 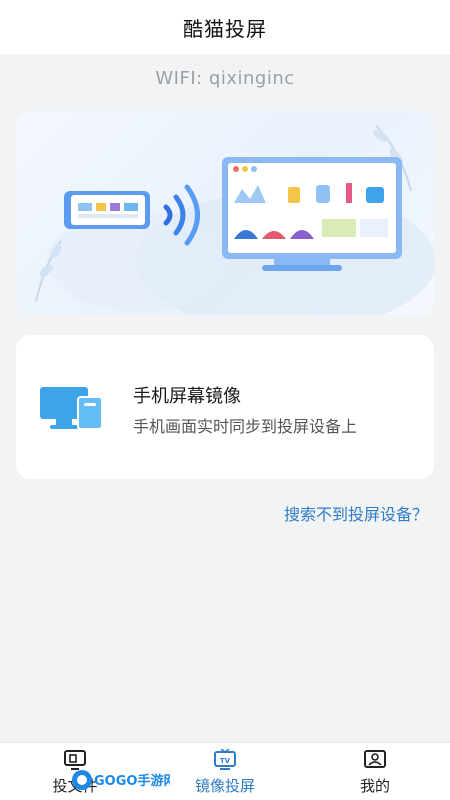 I want to click on screen-mirror-title: 手机屏幕镜像, so click(x=187, y=396).